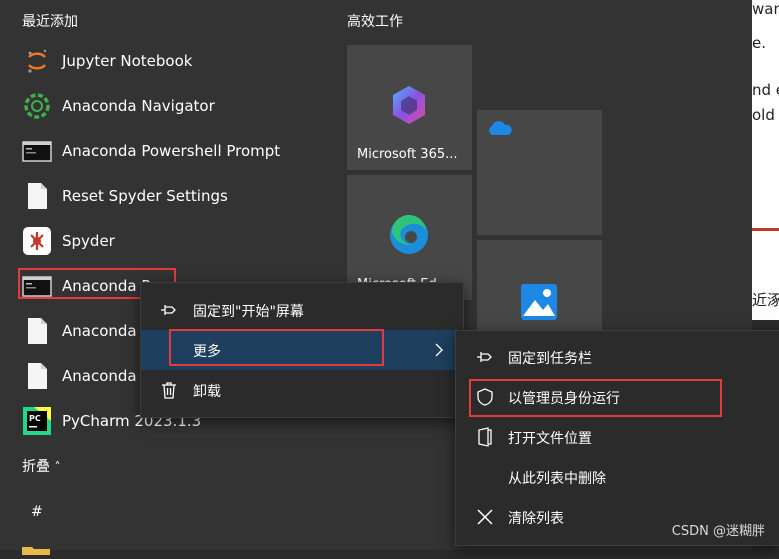 The image size is (779, 559). What do you see at coordinates (36, 467) in the screenshot?
I see `collapse-label: 折叠` at bounding box center [36, 467].